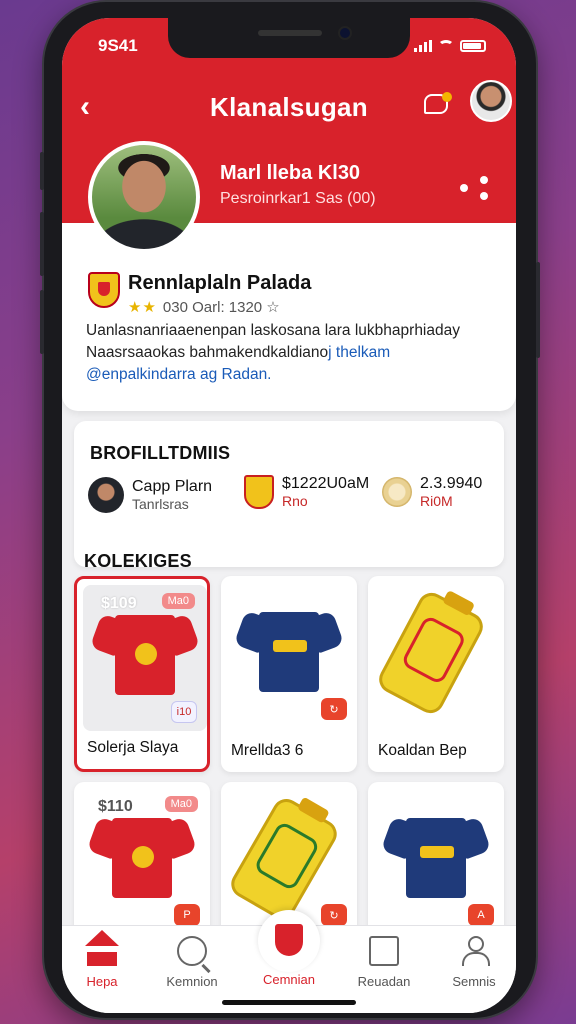 The height and width of the screenshot is (1024, 576). What do you see at coordinates (160, 453) in the screenshot?
I see `stats-title: BROFILLTDMIIS` at bounding box center [160, 453].